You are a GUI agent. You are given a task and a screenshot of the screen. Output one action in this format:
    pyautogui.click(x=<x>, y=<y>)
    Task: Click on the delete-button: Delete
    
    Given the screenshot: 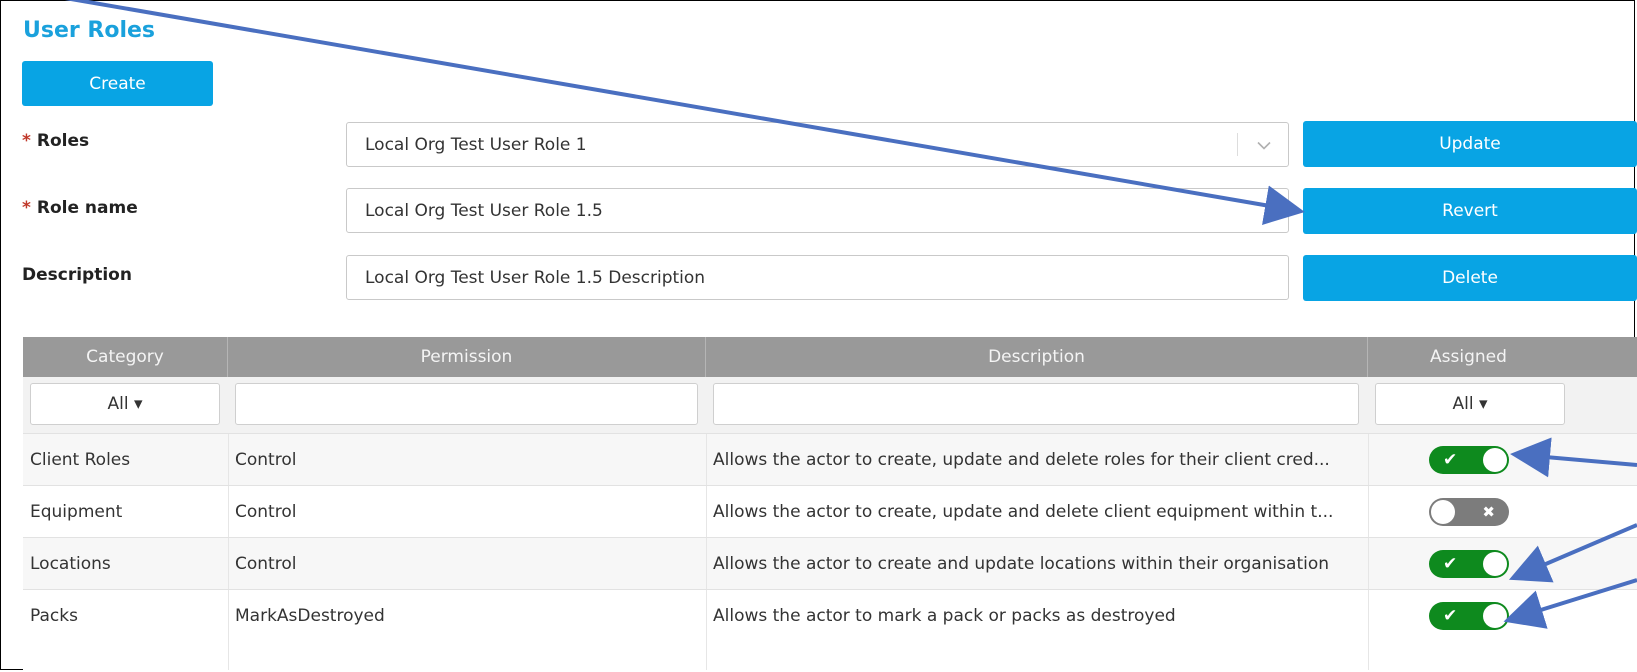 What is the action you would take?
    pyautogui.click(x=1470, y=278)
    